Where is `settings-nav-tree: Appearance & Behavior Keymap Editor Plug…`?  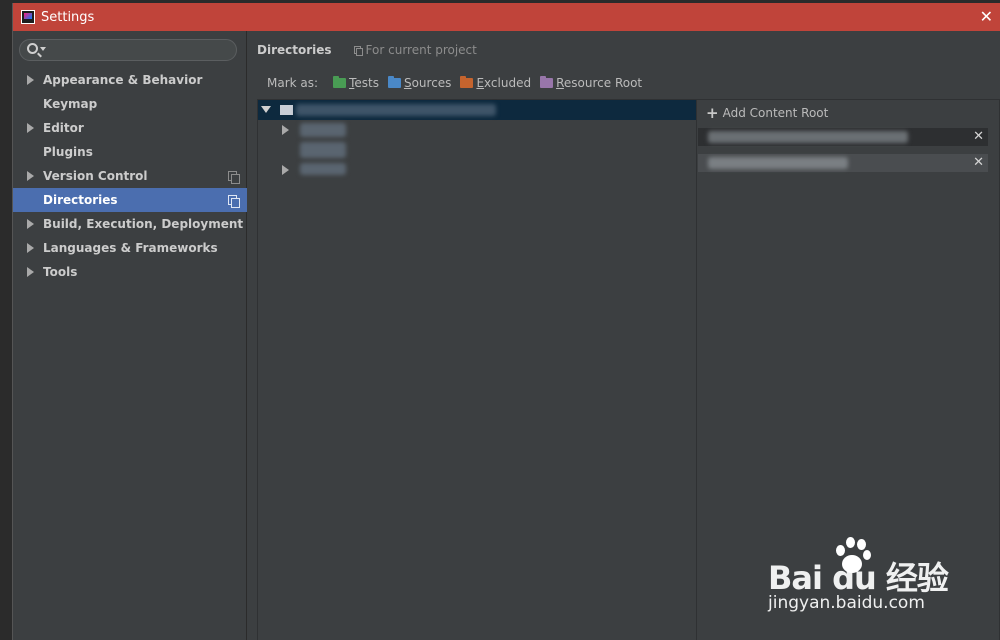
settings-nav-tree: Appearance & Behavior Keymap Editor Plug… is located at coordinates (130, 176).